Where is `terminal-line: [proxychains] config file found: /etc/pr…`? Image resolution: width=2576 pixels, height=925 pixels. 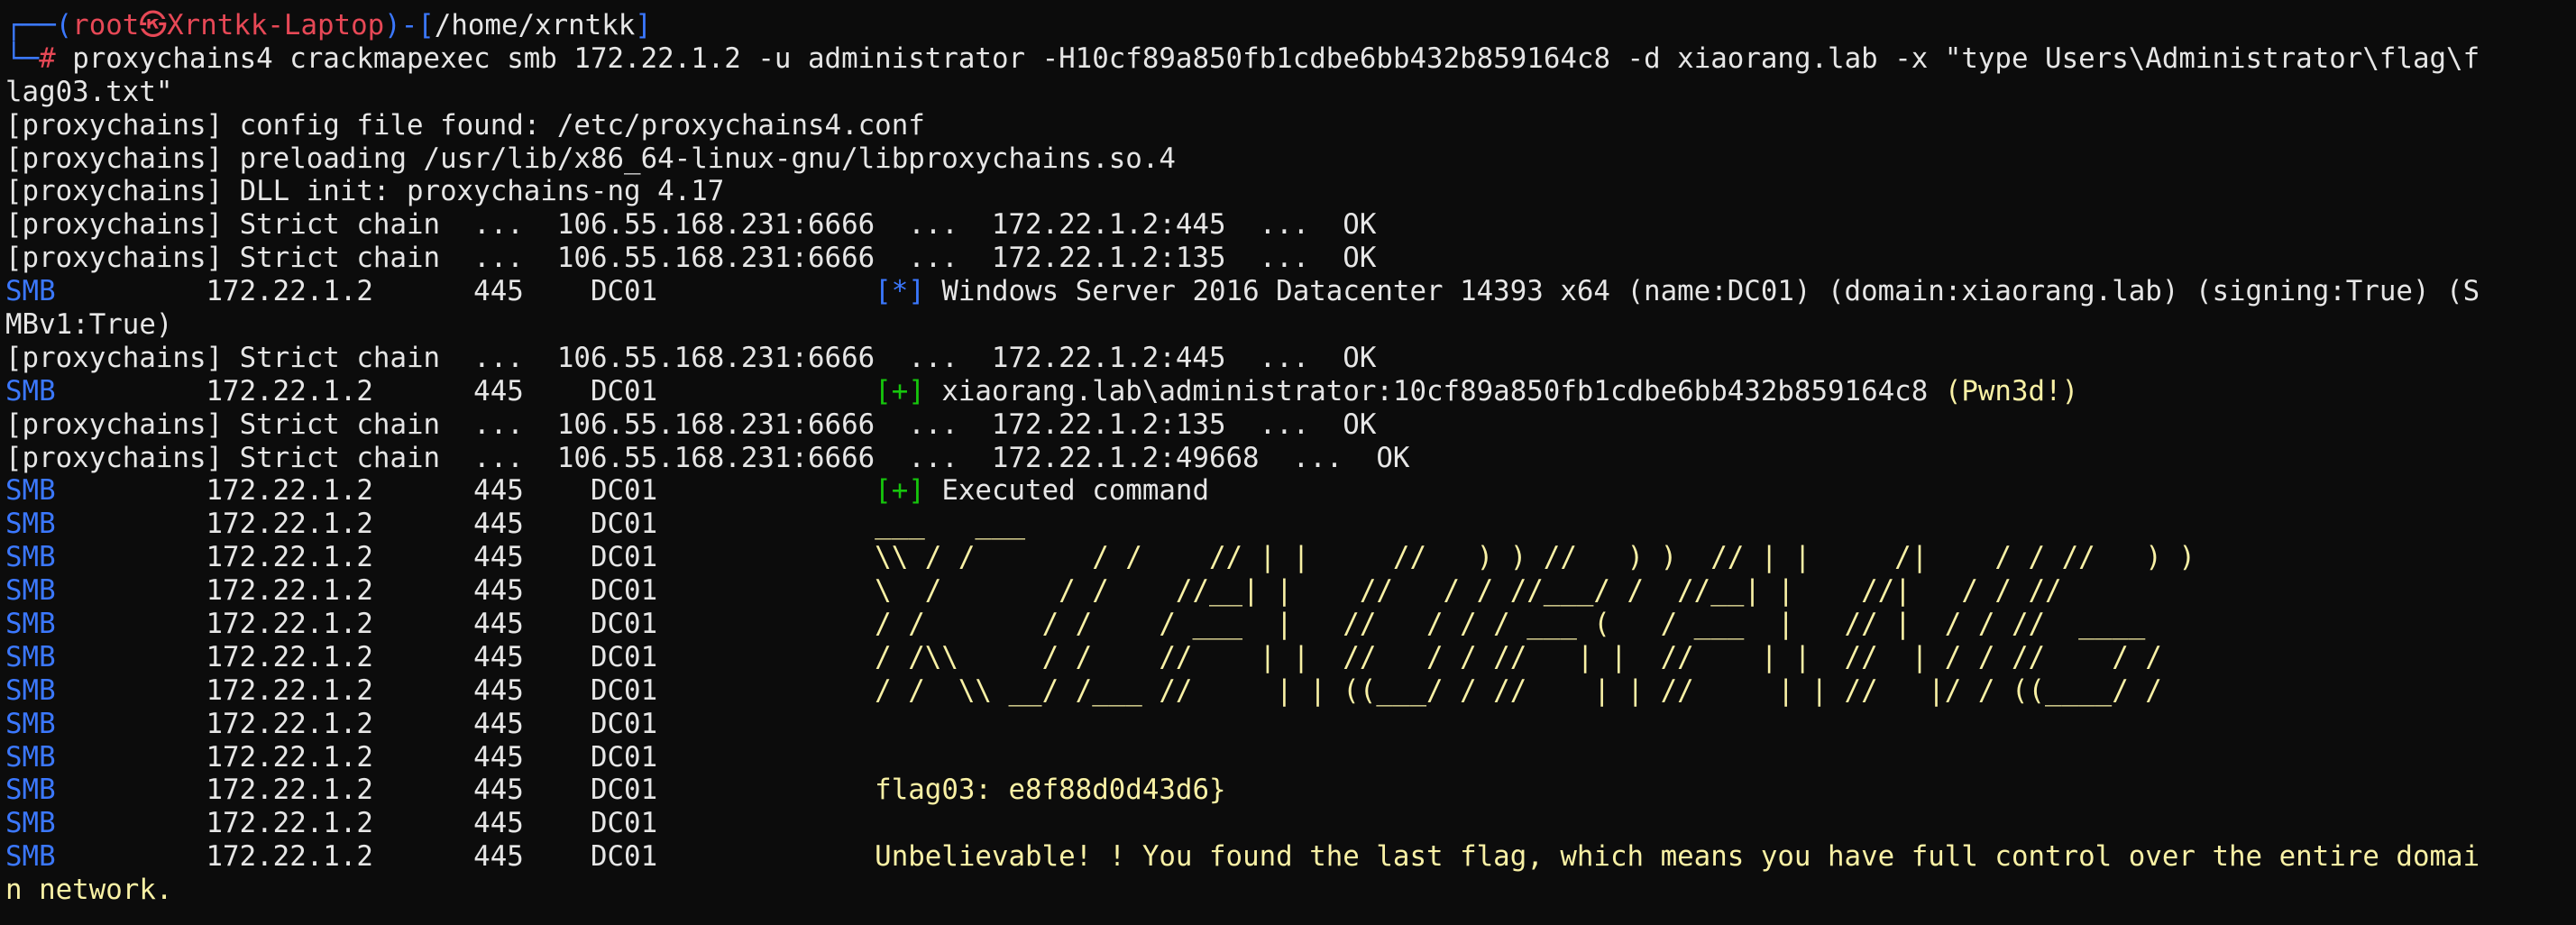
terminal-line: [proxychains] config file found: /etc/pr… is located at coordinates (1288, 125).